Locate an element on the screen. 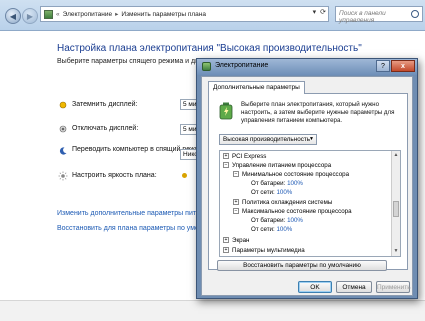 The height and width of the screenshot is (321, 425). tree-item-min-cpu: − Минимальное состояние процессора is located at coordinates (291, 175).